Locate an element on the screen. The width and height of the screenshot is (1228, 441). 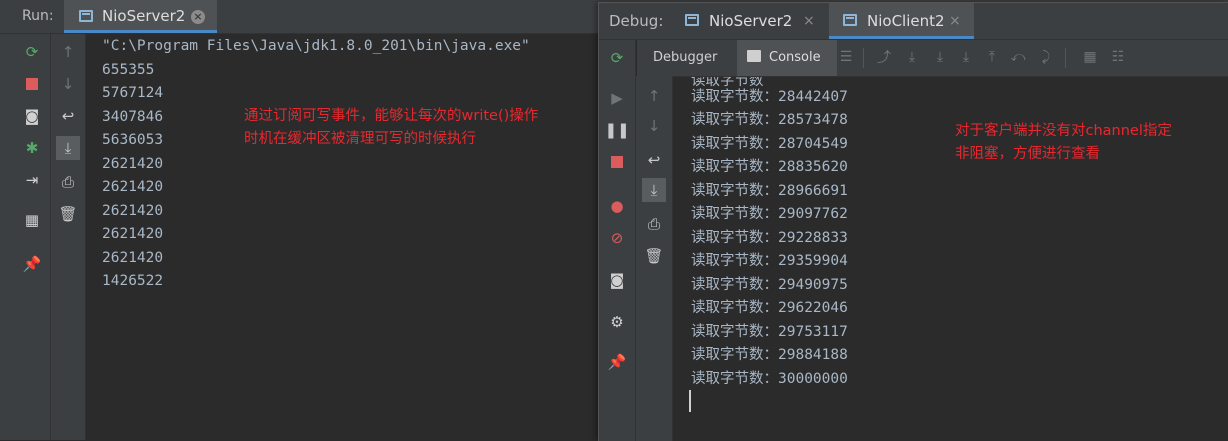
annotation-line: 对于客户端并没有对channel指定 is located at coordinates (1063, 131).